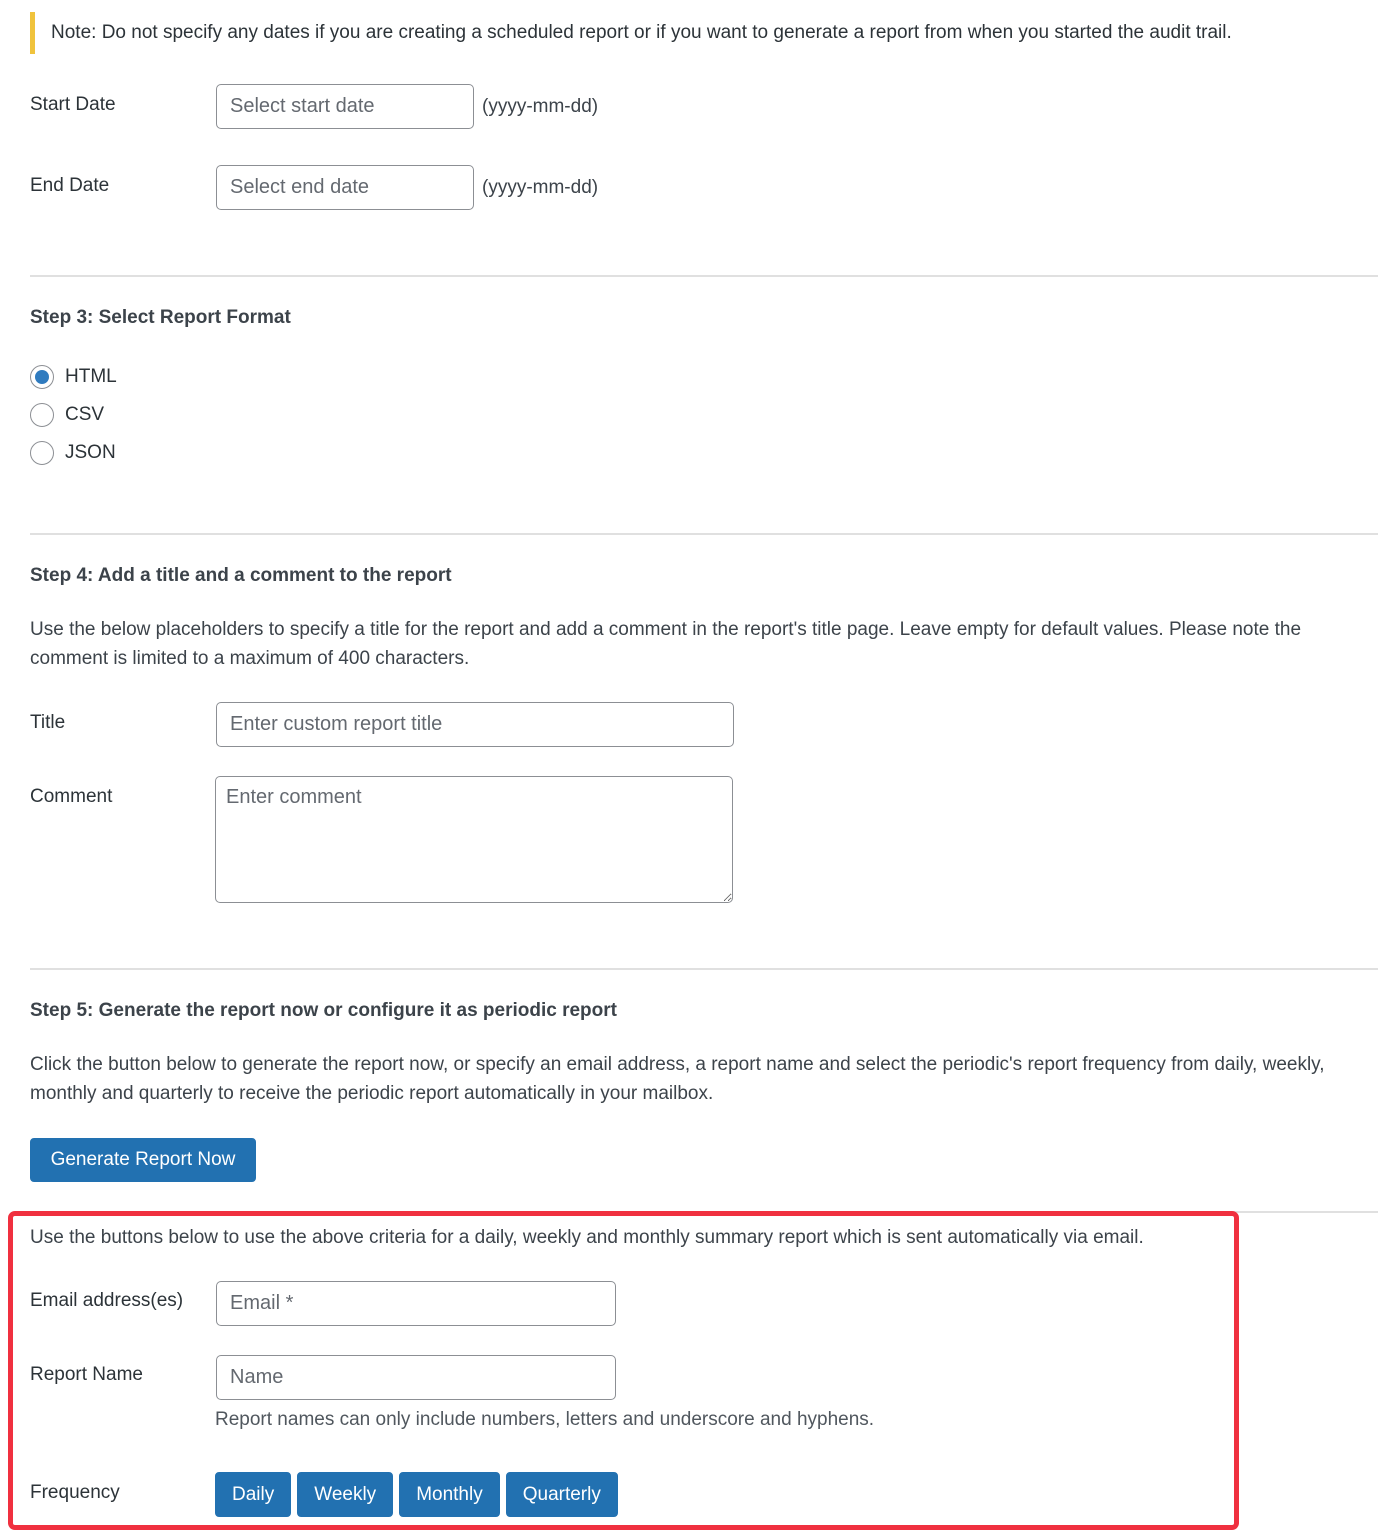 The width and height of the screenshot is (1400, 1531). Describe the element at coordinates (253, 1494) in the screenshot. I see `frequency-daily-button: Daily` at that location.